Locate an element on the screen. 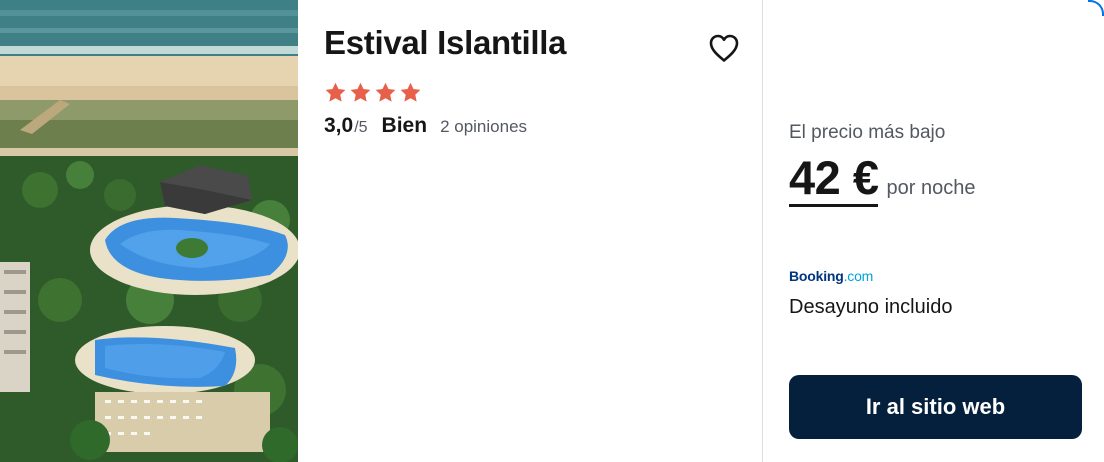 This screenshot has width=1104, height=462. review-count: 2 opiniones is located at coordinates (484, 126).